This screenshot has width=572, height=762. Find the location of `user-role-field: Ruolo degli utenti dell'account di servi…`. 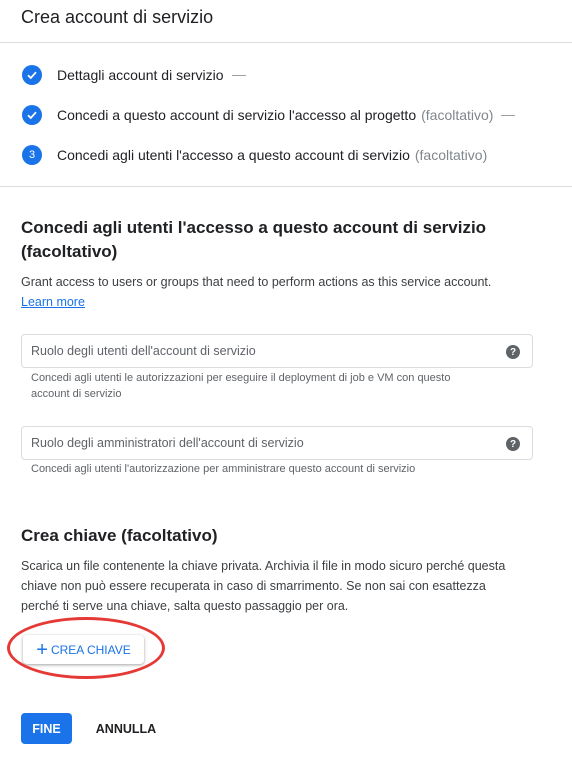

user-role-field: Ruolo degli utenti dell'account di servi… is located at coordinates (277, 351).